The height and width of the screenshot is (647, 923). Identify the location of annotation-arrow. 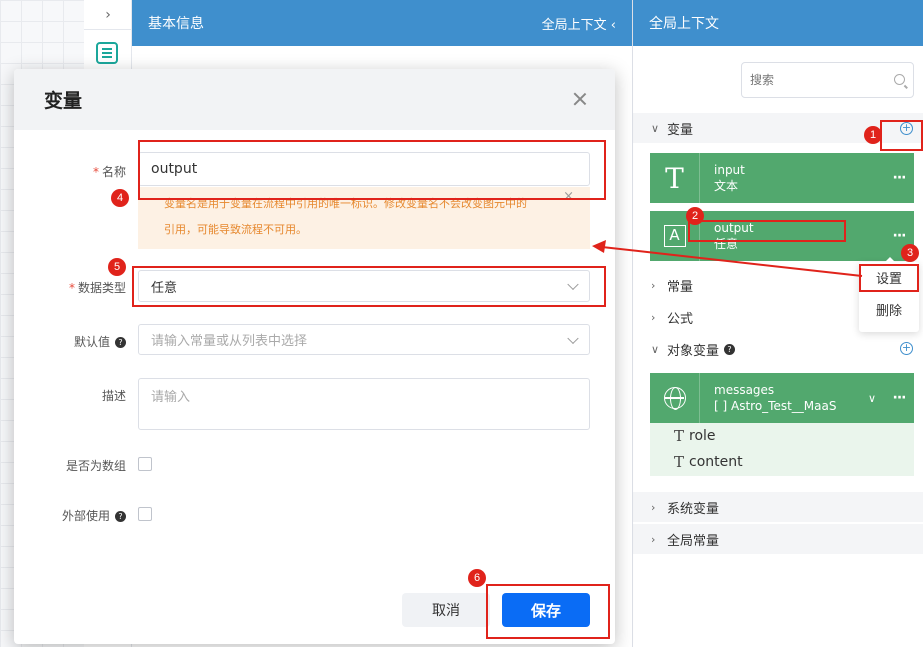
(727, 258).